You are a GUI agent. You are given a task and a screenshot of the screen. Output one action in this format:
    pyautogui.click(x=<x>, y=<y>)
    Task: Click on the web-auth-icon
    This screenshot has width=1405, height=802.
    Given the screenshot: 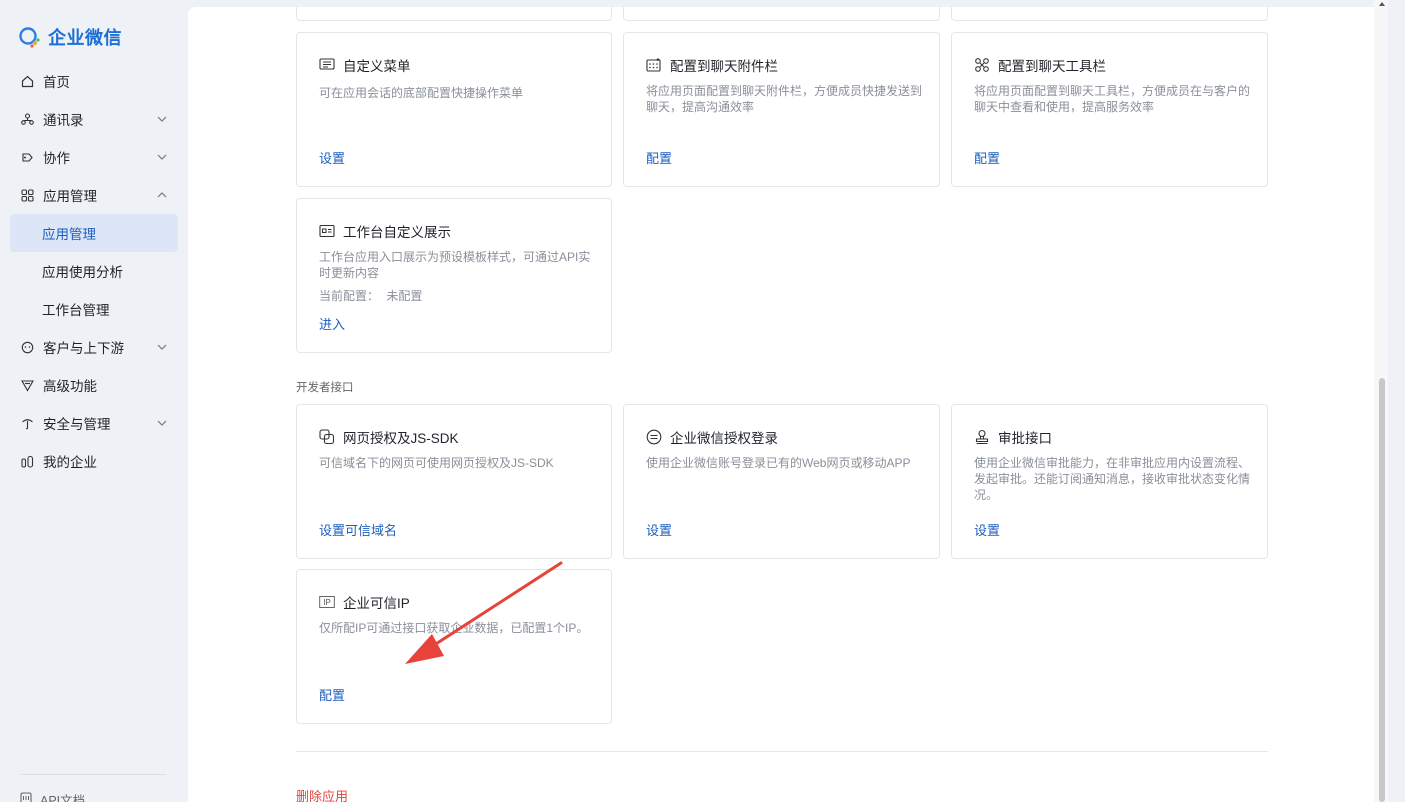 What is the action you would take?
    pyautogui.click(x=327, y=437)
    